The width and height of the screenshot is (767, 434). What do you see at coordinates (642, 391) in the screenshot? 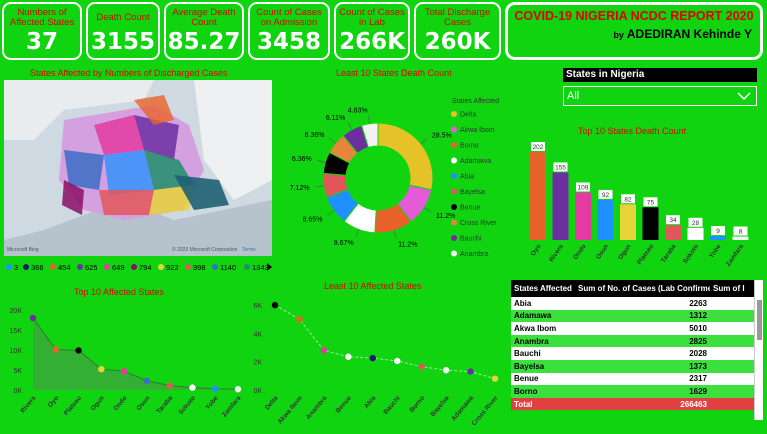
I see `value-cell: 1629` at bounding box center [642, 391].